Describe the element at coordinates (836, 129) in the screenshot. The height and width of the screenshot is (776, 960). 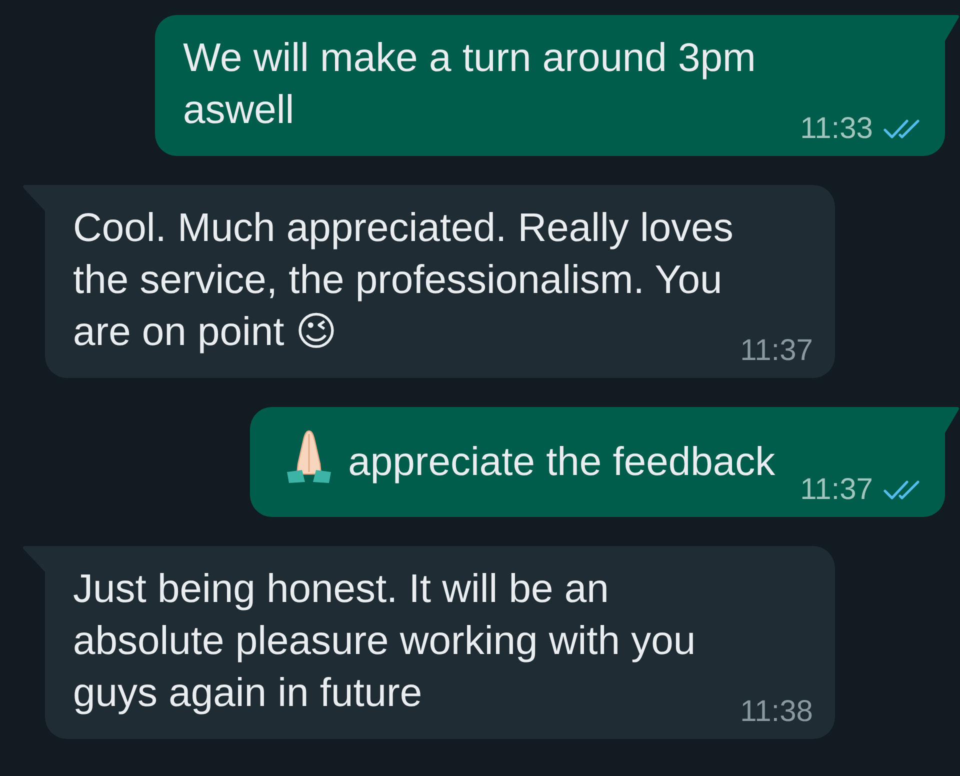
I see `message-time: 11:33` at that location.